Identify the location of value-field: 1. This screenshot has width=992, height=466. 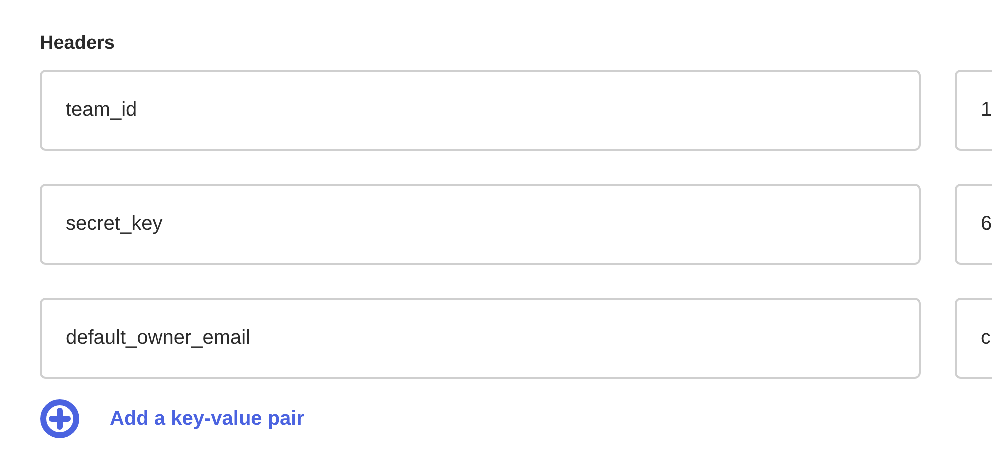
(973, 110).